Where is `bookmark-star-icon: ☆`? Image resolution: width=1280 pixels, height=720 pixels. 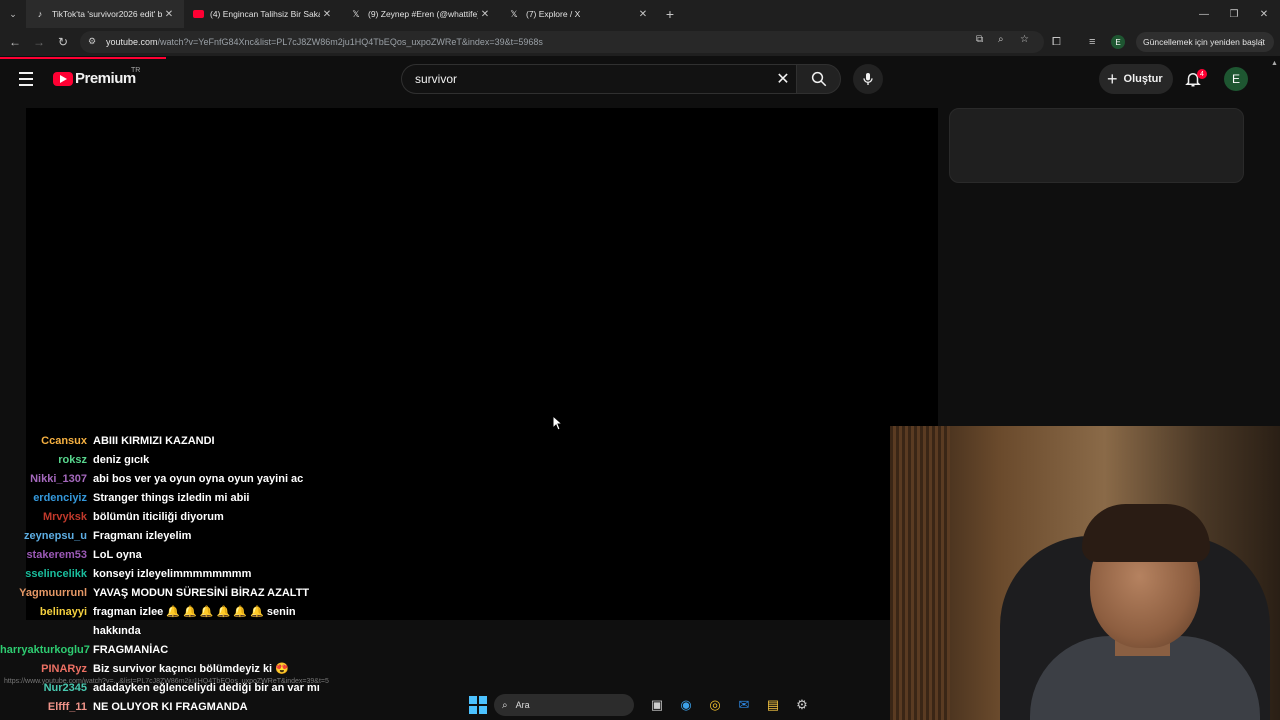
bookmark-star-icon: ☆ is located at coordinates (1024, 39).